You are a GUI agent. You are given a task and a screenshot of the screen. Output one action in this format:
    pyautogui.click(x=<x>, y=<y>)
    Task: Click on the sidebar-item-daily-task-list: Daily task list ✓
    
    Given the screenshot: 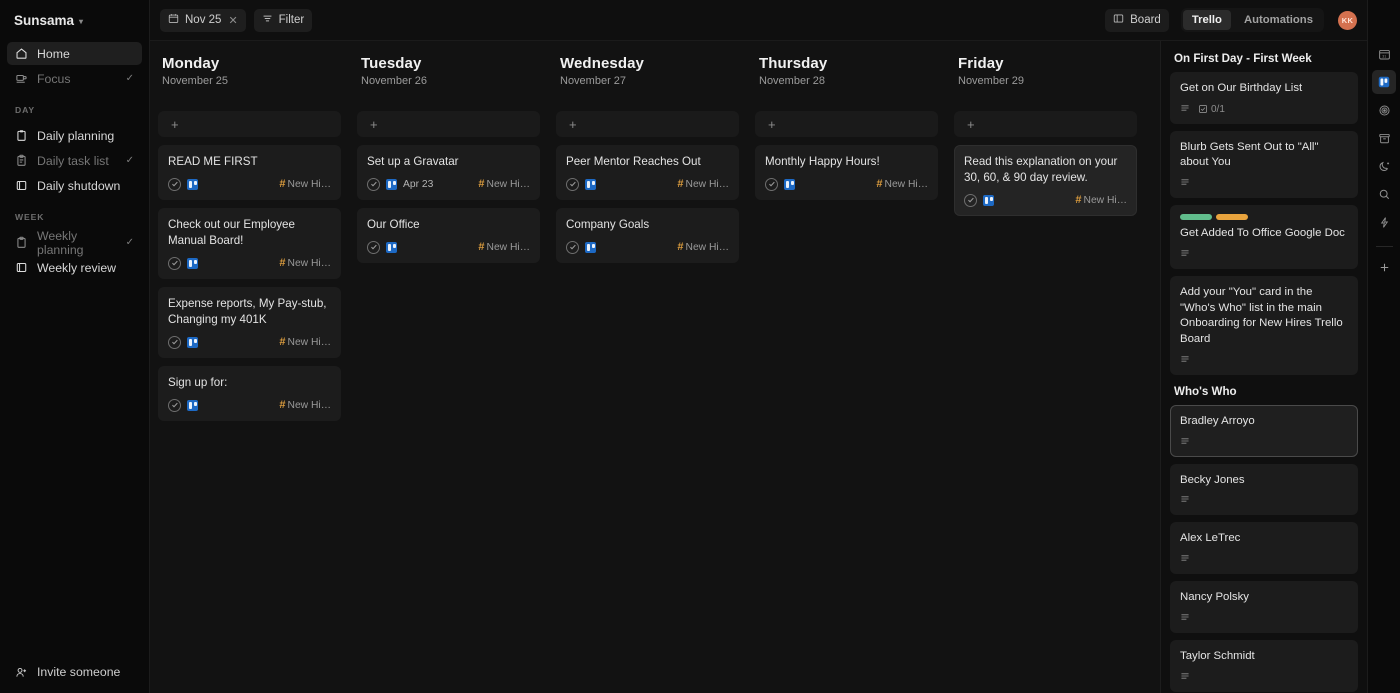 What is the action you would take?
    pyautogui.click(x=74, y=160)
    